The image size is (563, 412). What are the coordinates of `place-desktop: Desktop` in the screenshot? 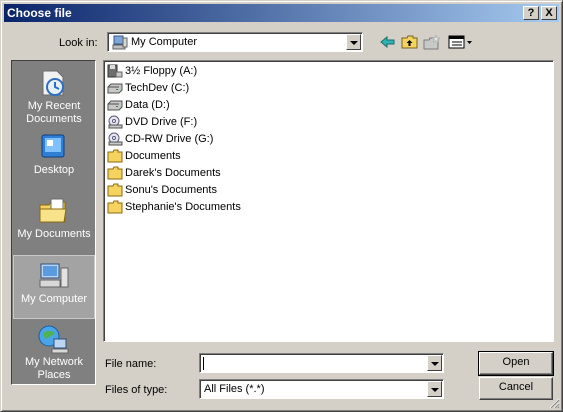 It's located at (54, 159).